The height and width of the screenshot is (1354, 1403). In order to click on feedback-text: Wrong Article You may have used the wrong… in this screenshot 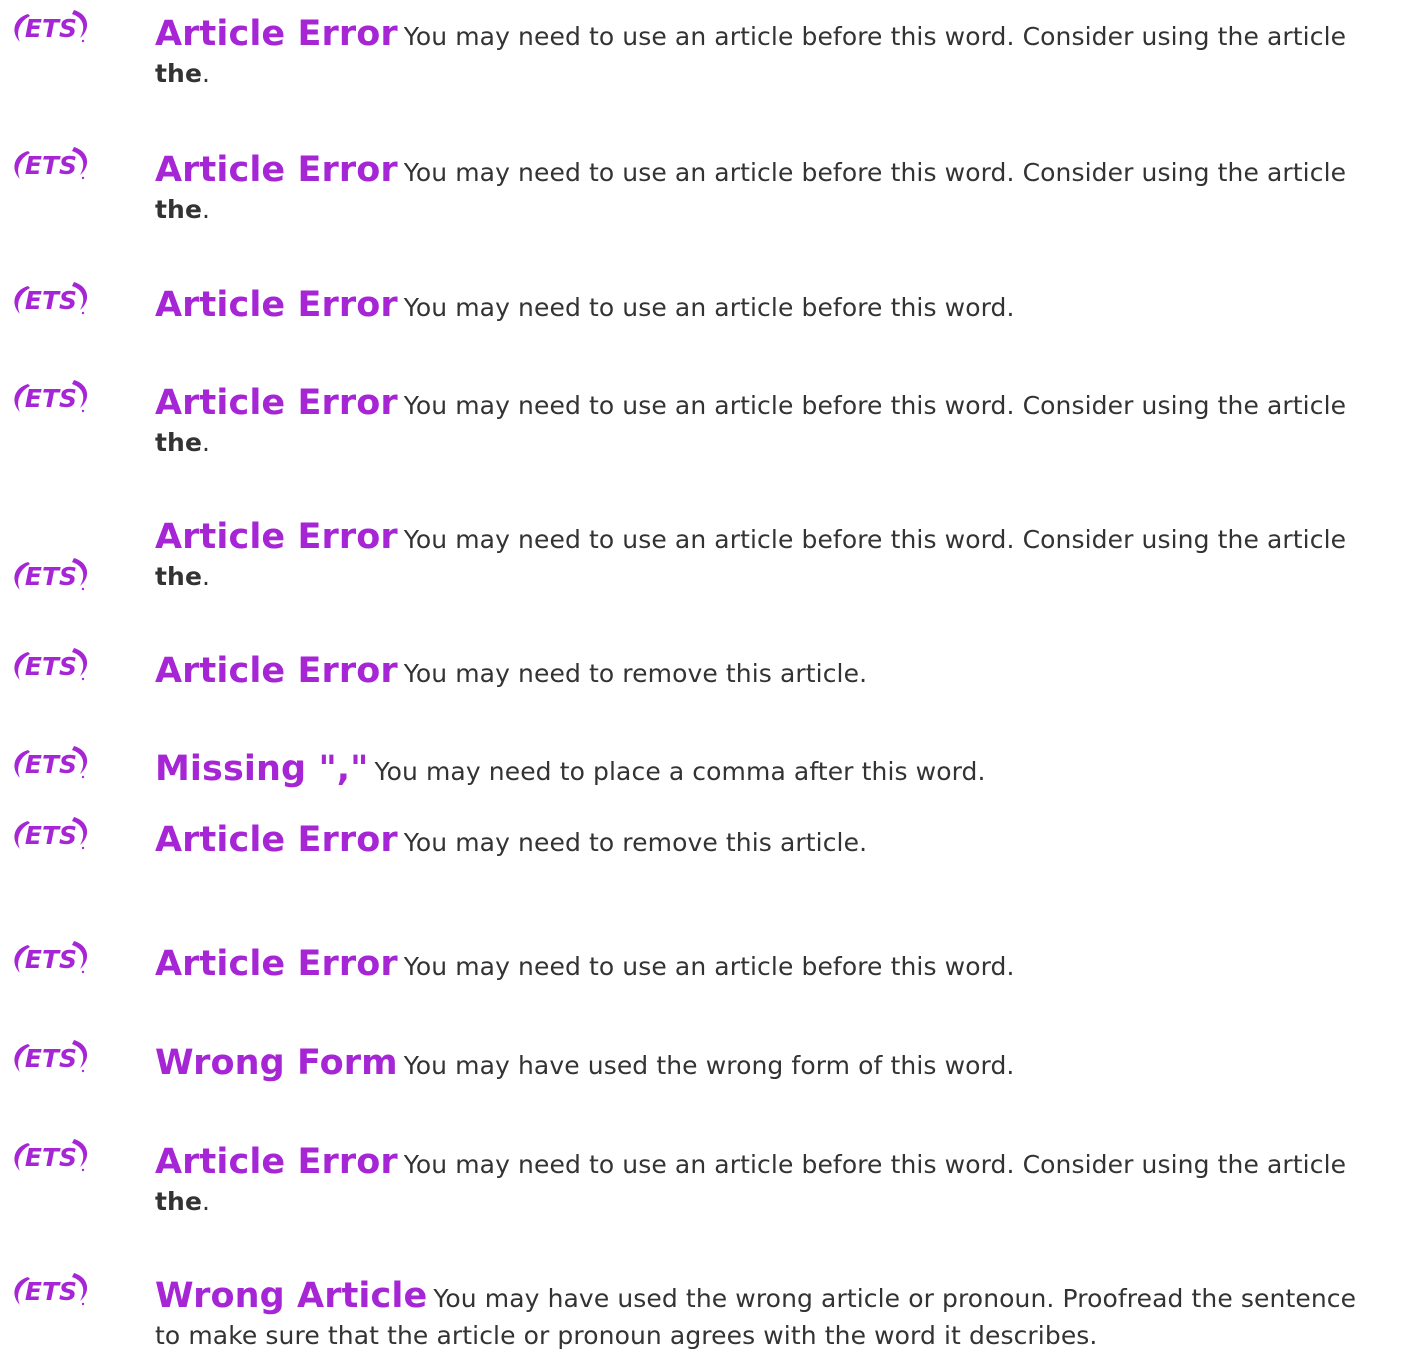, I will do `click(772, 1316)`.